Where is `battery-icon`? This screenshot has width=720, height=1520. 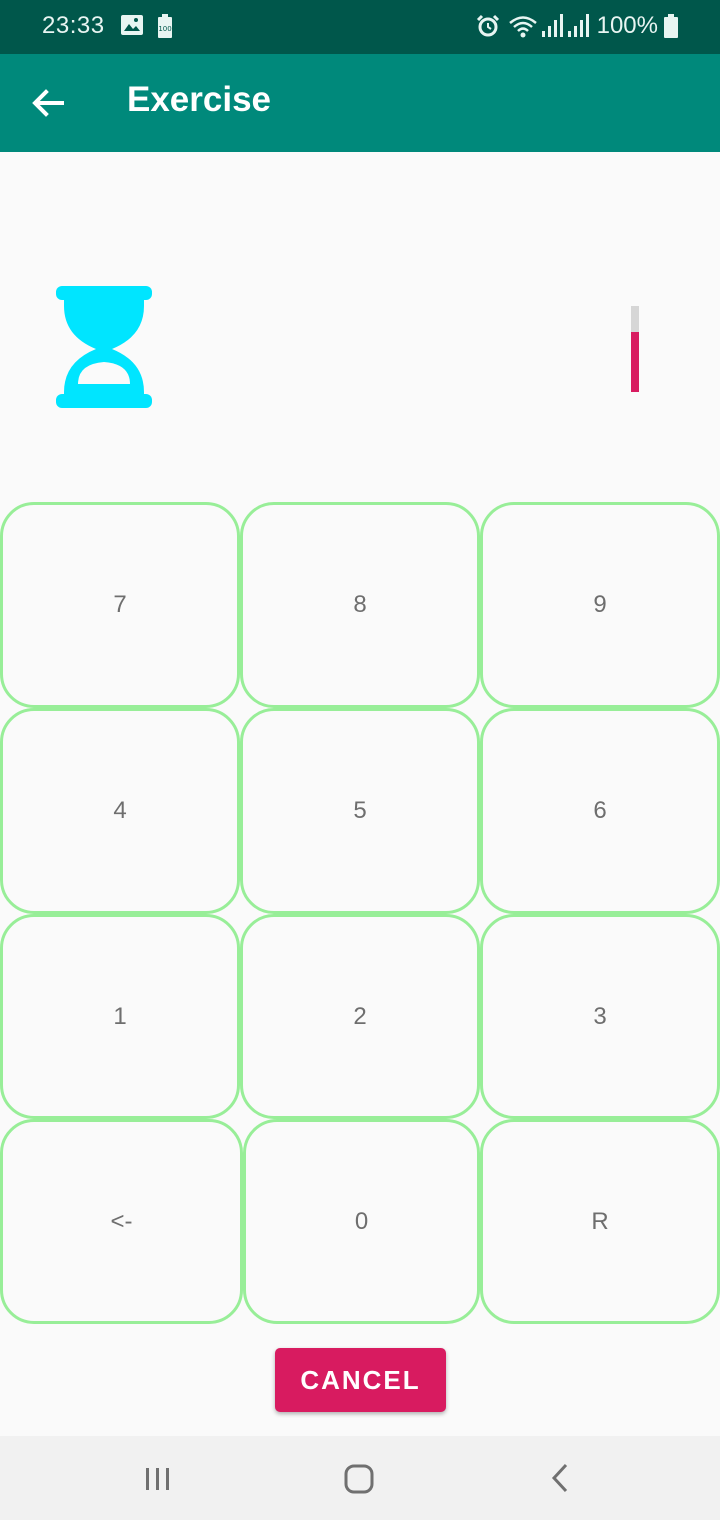 battery-icon is located at coordinates (671, 28).